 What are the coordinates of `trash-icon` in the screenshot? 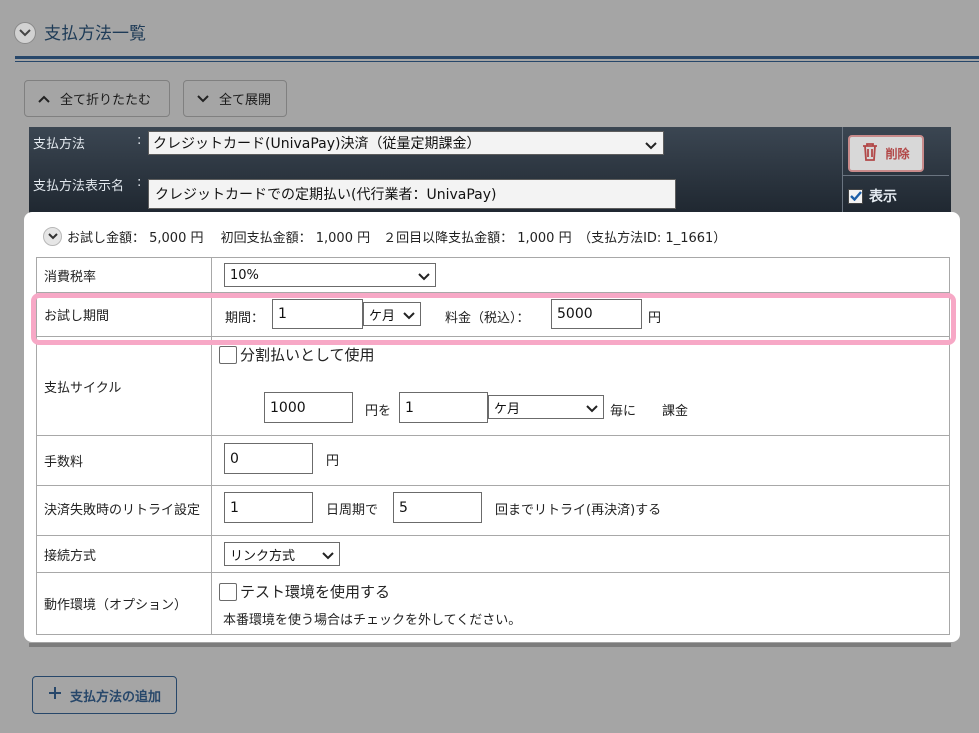 It's located at (870, 153).